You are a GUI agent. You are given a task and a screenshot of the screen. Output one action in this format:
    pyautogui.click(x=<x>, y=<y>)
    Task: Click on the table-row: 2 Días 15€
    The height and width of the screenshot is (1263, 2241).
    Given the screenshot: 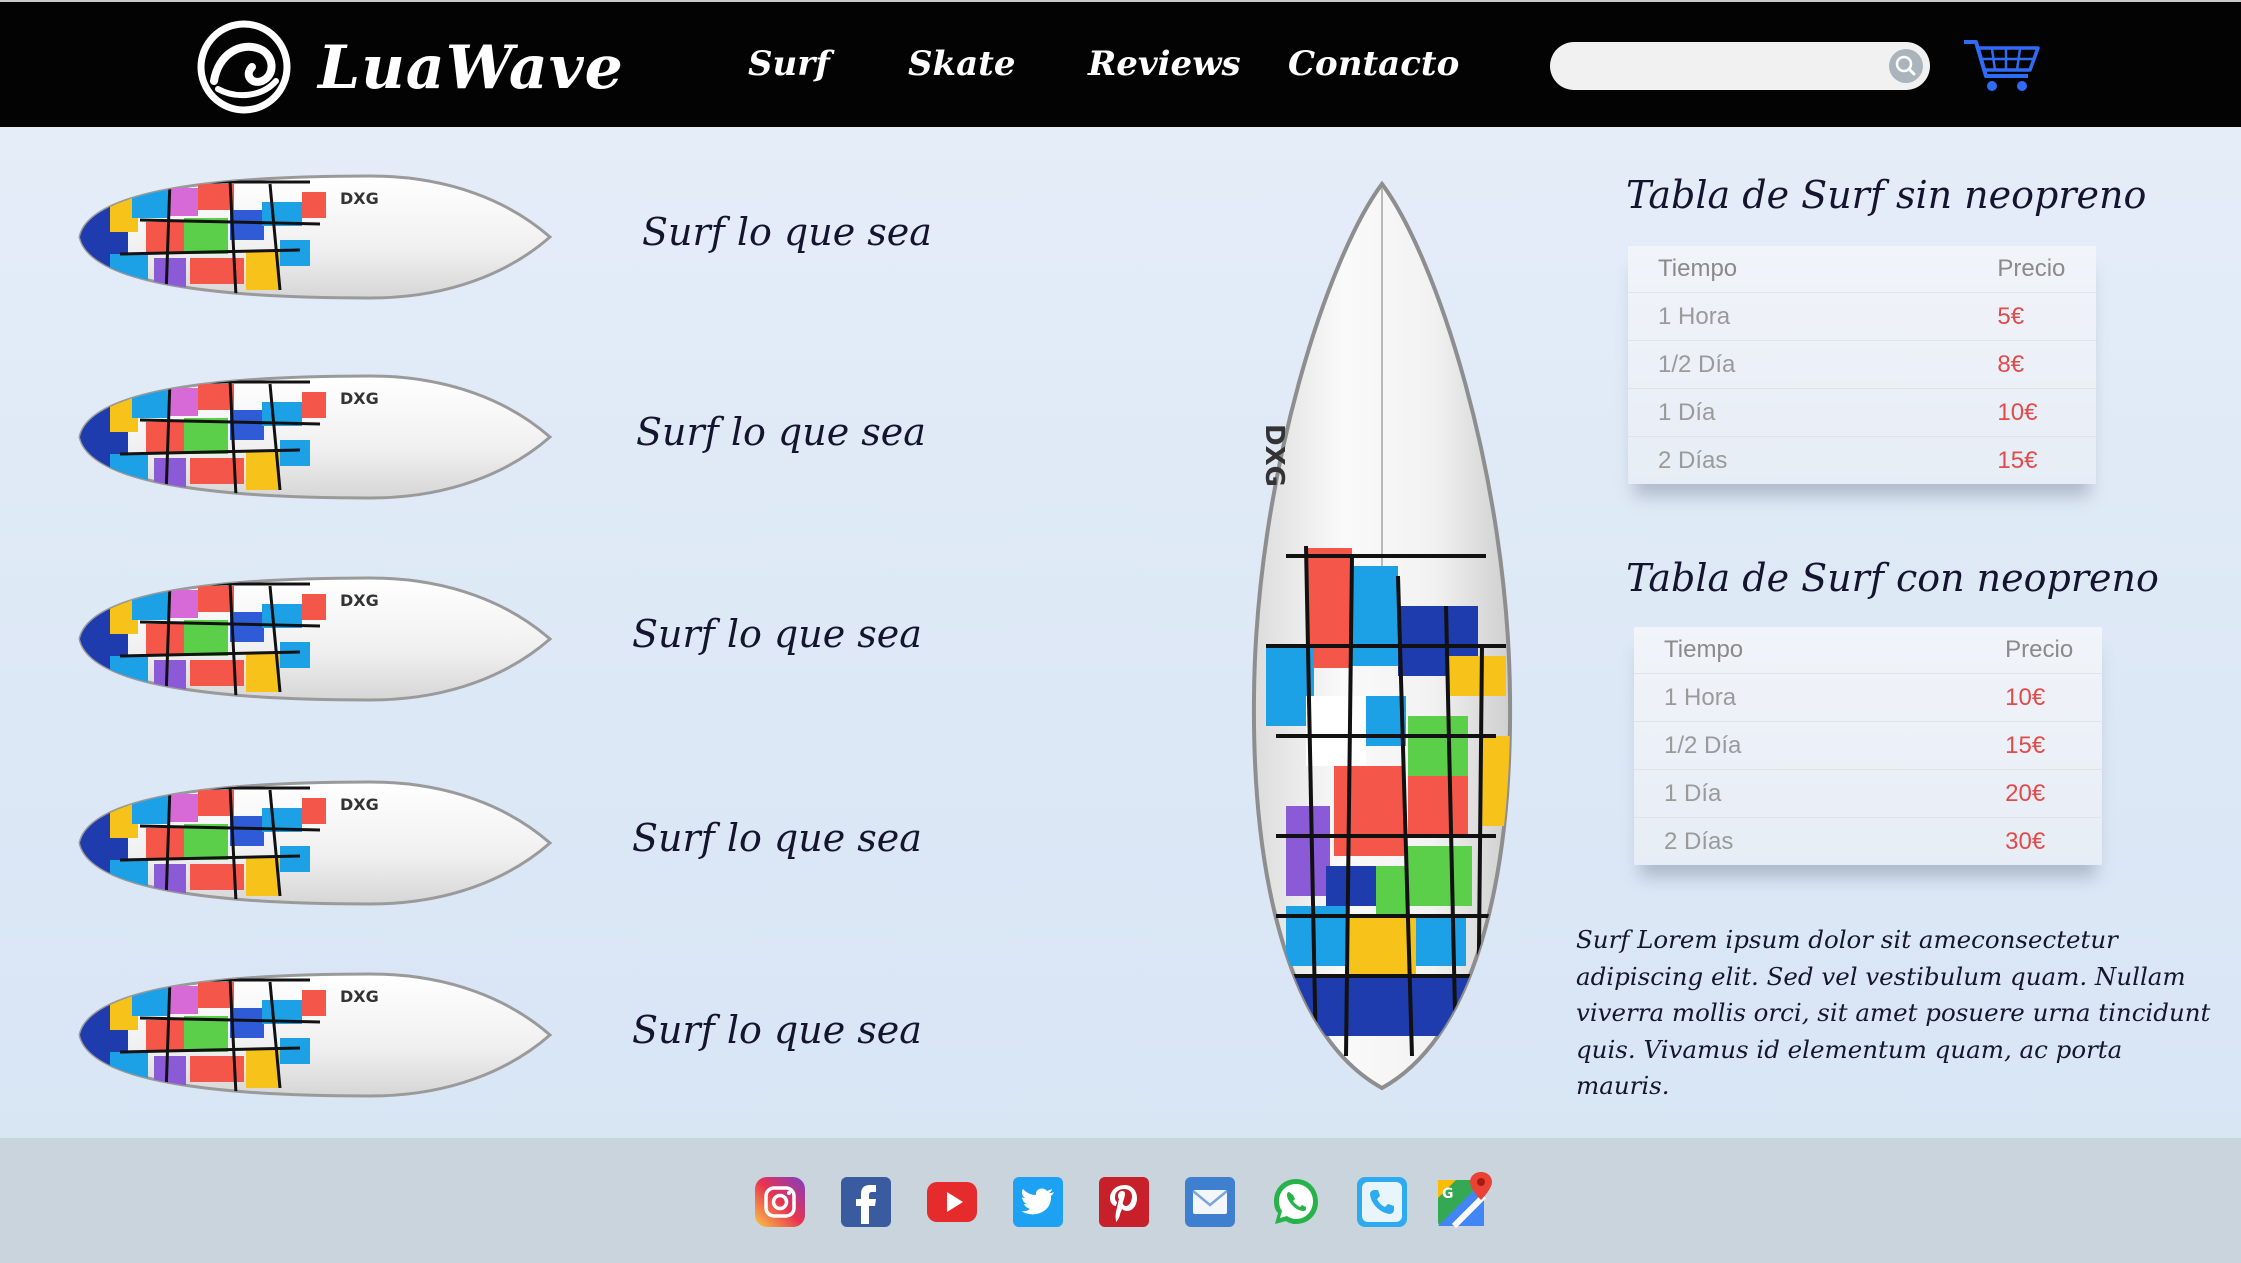 What is the action you would take?
    pyautogui.click(x=1862, y=460)
    